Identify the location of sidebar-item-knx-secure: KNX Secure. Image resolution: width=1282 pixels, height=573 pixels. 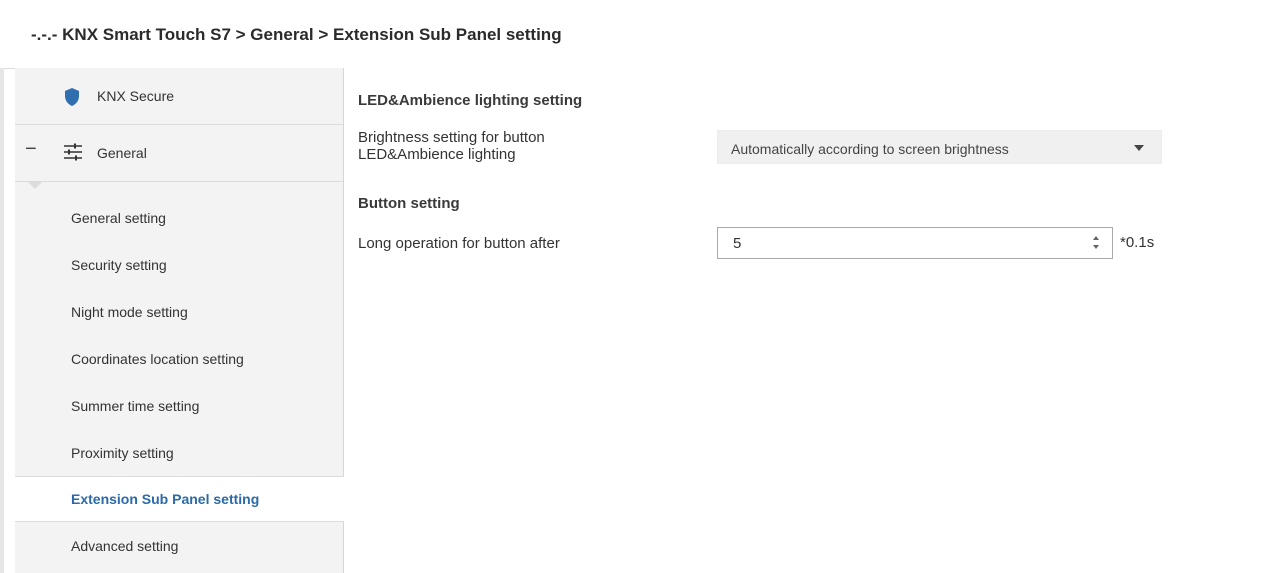
(179, 96).